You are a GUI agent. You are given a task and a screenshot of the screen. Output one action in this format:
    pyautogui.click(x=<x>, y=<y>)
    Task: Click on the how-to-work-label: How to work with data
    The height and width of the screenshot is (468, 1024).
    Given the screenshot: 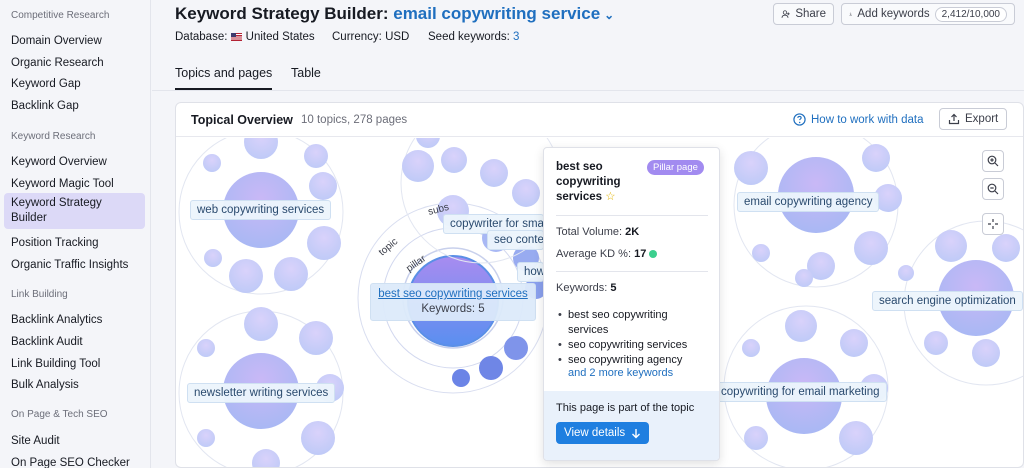 What is the action you would take?
    pyautogui.click(x=867, y=120)
    